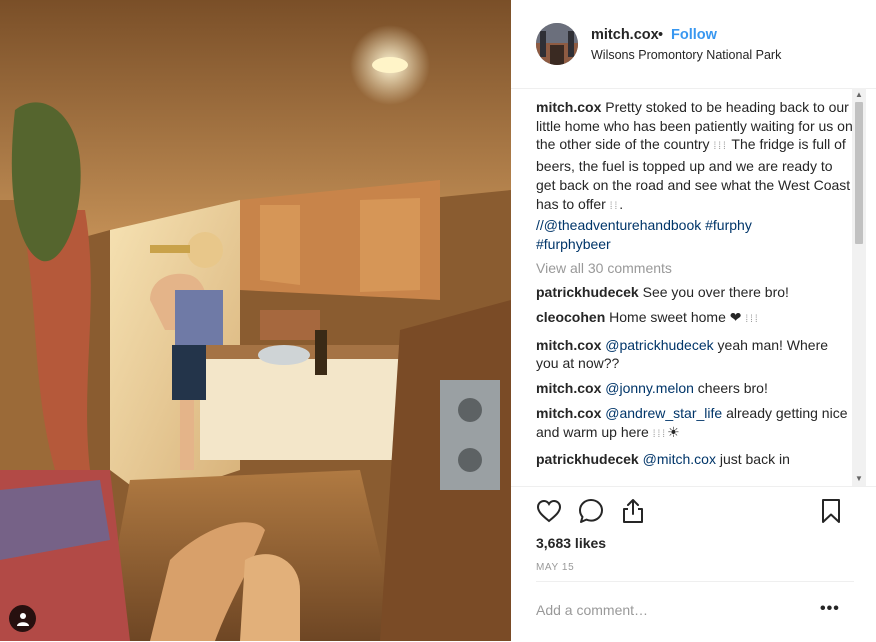  I want to click on likes-count: 3,683 likes, so click(571, 543).